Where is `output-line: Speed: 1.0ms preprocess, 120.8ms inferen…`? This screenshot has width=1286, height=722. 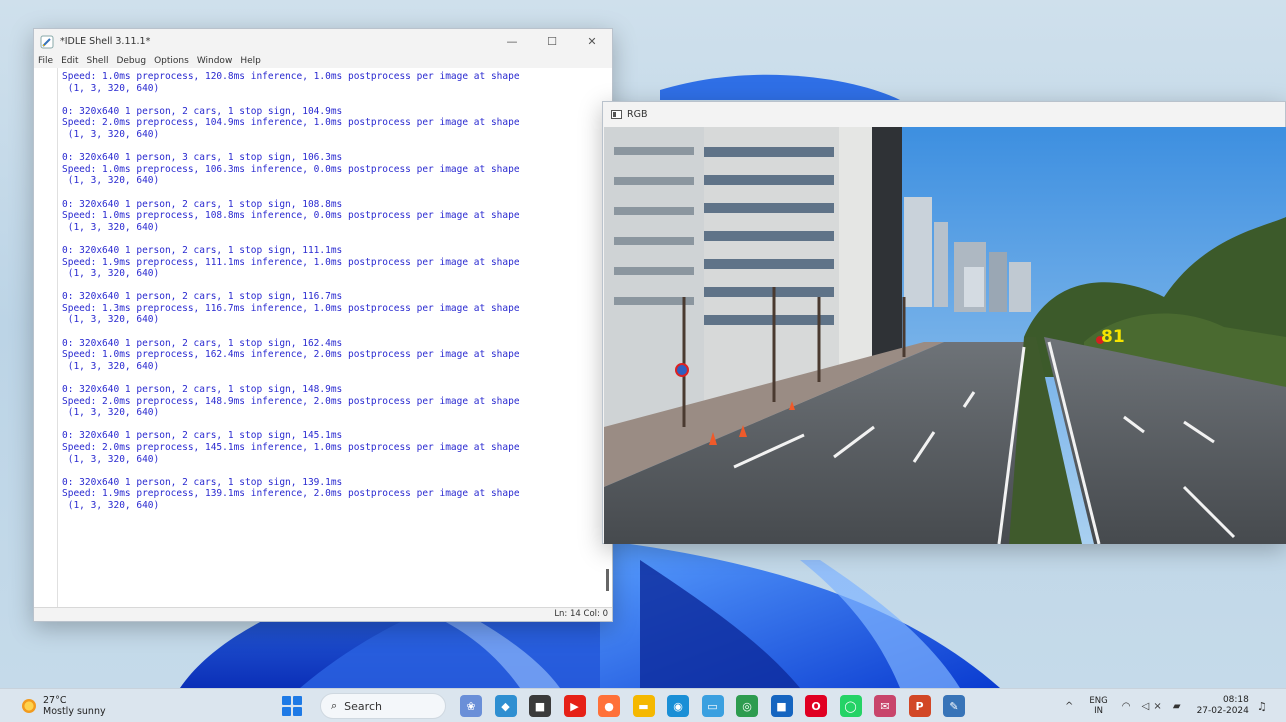 output-line: Speed: 1.0ms preprocess, 120.8ms inferen… is located at coordinates (291, 76).